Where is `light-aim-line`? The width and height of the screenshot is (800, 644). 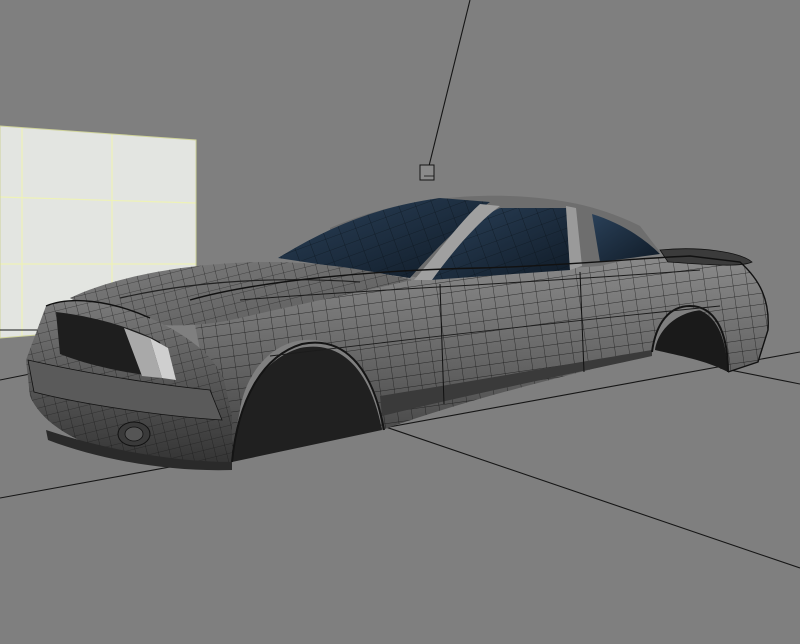
light-aim-line is located at coordinates (449, 85).